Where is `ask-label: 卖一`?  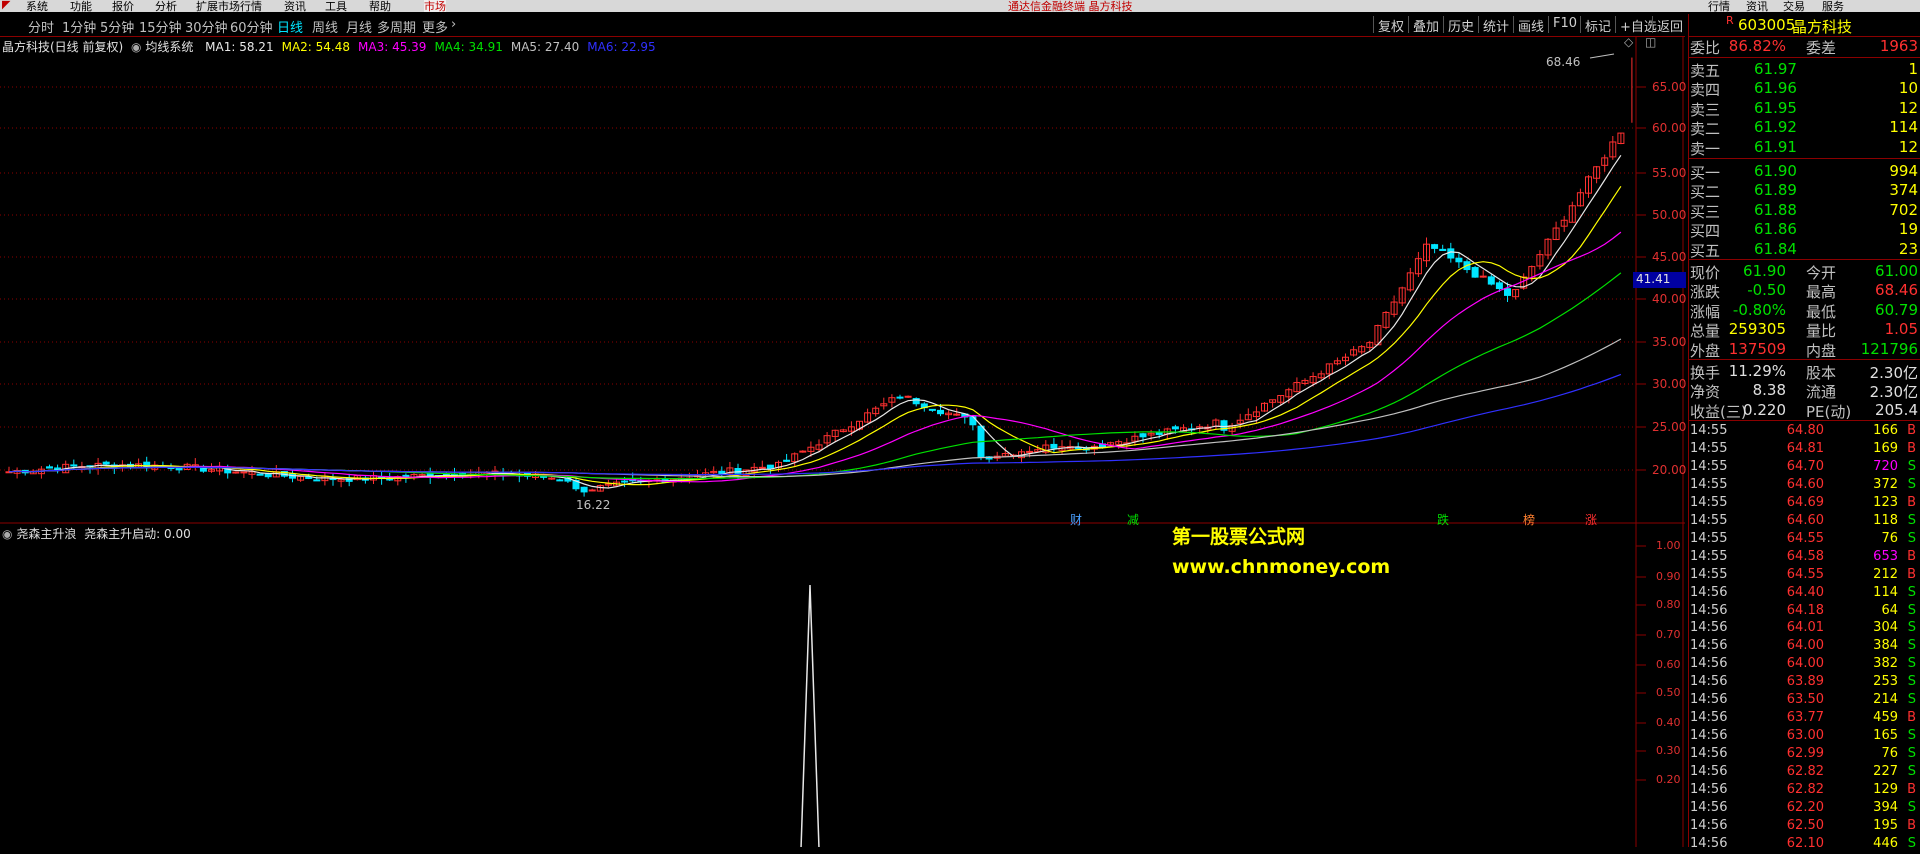 ask-label: 卖一 is located at coordinates (1705, 148).